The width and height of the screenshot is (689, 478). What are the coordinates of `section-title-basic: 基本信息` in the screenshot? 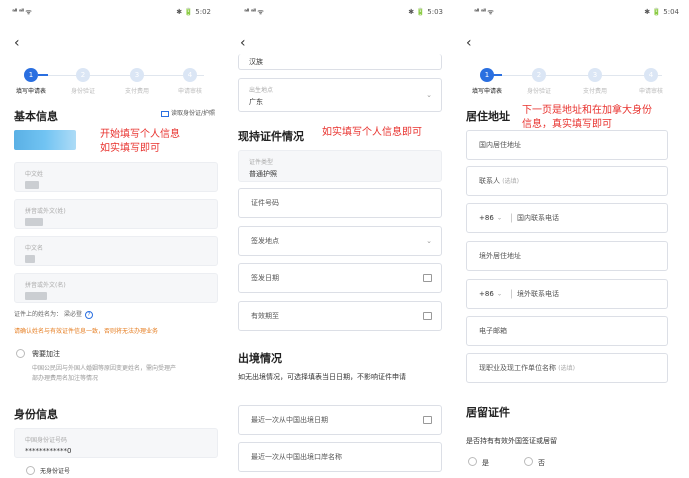 It's located at (36, 116).